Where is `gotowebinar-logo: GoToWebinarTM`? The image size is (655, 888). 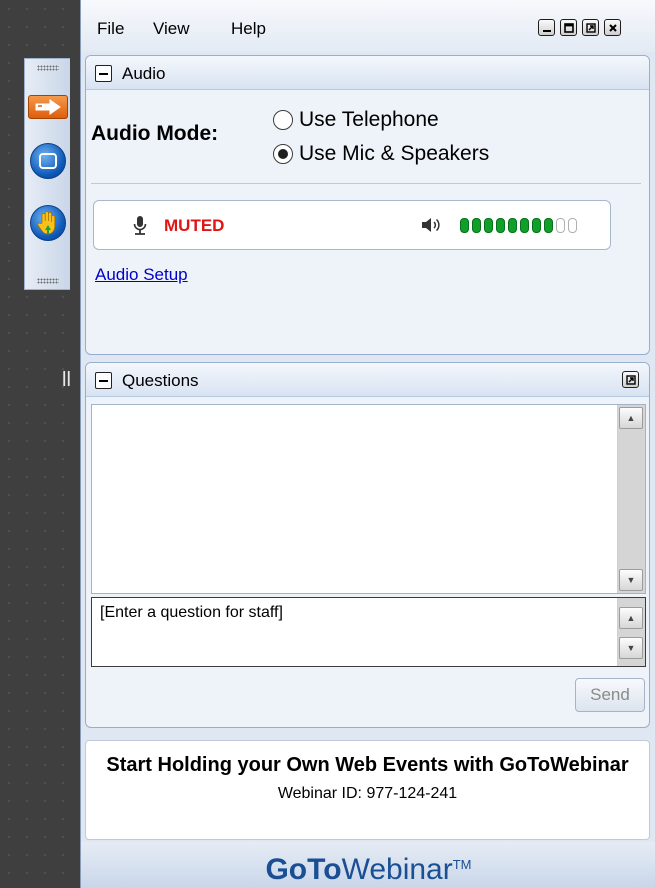 gotowebinar-logo: GoToWebinarTM is located at coordinates (368, 869).